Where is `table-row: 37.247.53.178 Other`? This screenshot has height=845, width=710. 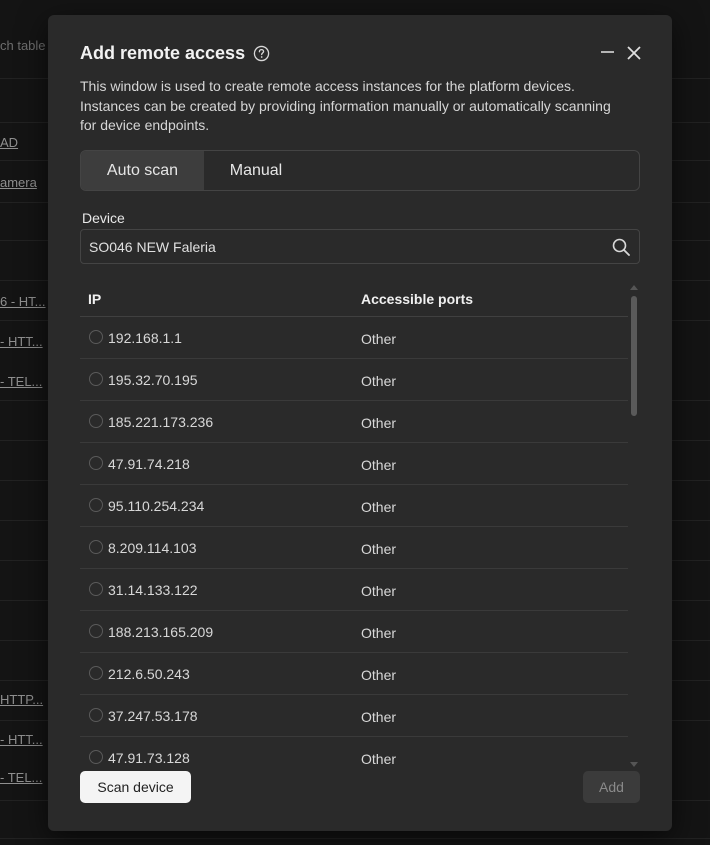 table-row: 37.247.53.178 Other is located at coordinates (354, 716).